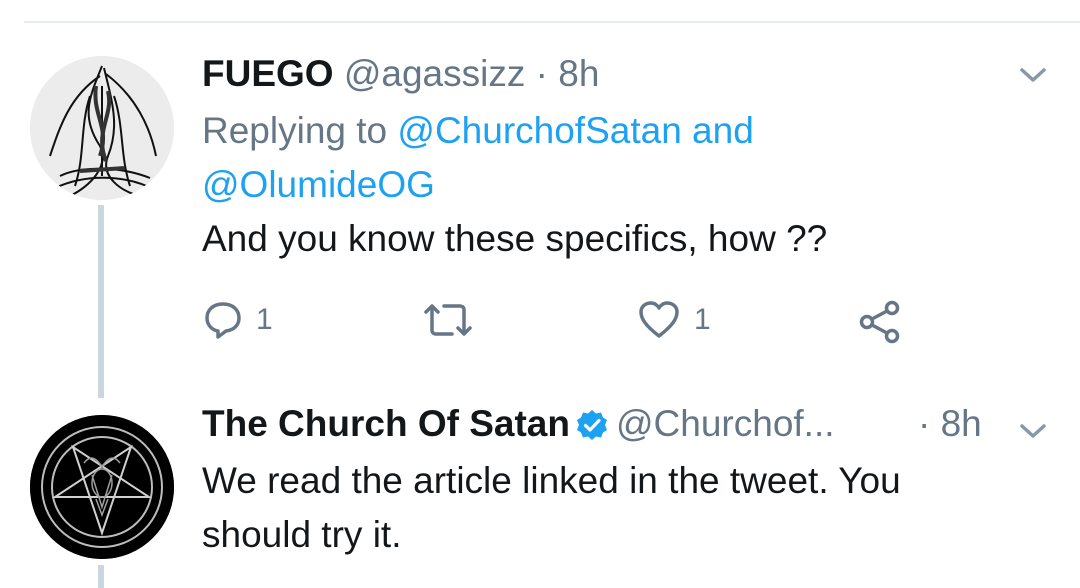 The image size is (1080, 588). I want to click on avatar-fuego, so click(102, 128).